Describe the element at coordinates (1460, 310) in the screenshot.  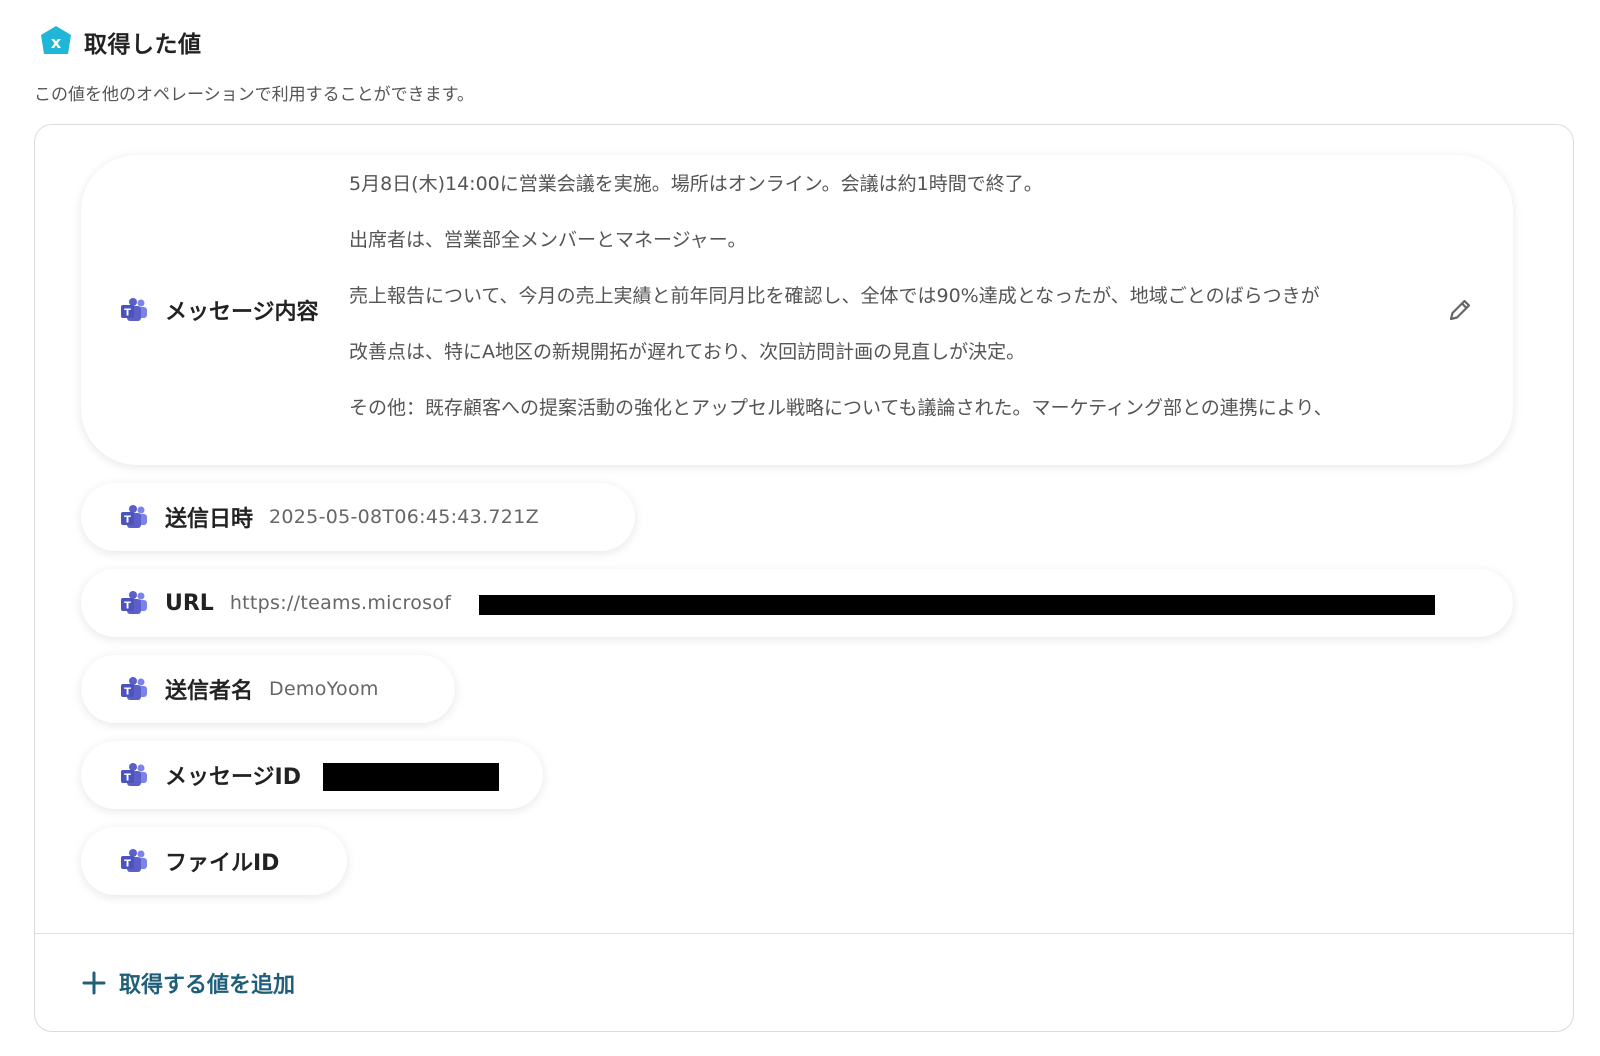
I see `pencil-icon` at that location.